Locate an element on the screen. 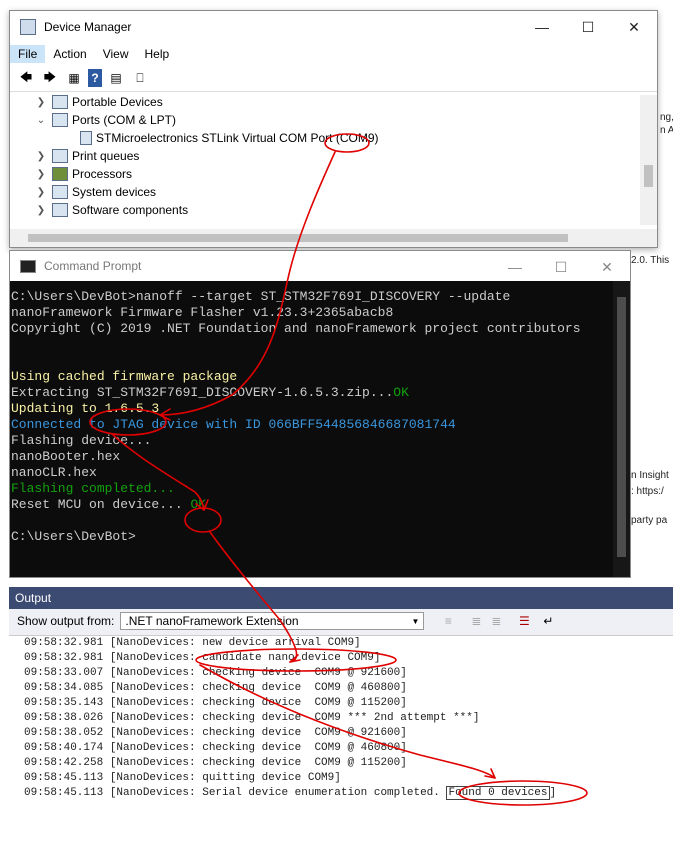 The image size is (673, 849). tree-item-ports: ⌄ Ports (COM & LPT) is located at coordinates (324, 120).